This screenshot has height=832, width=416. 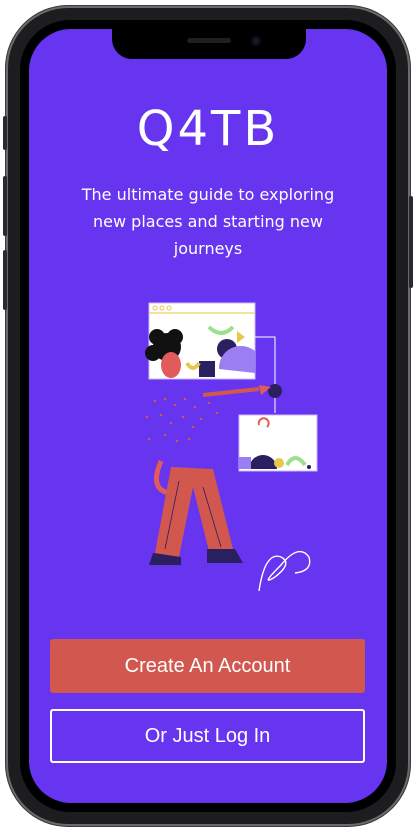 I want to click on phone-notch, so click(x=209, y=44).